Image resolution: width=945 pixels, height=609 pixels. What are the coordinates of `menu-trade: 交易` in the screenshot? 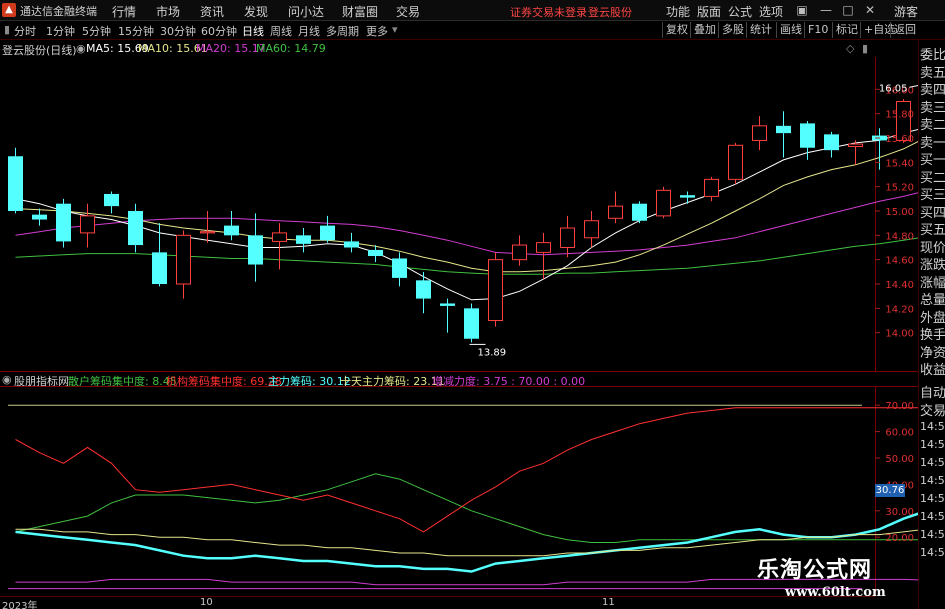 It's located at (408, 11).